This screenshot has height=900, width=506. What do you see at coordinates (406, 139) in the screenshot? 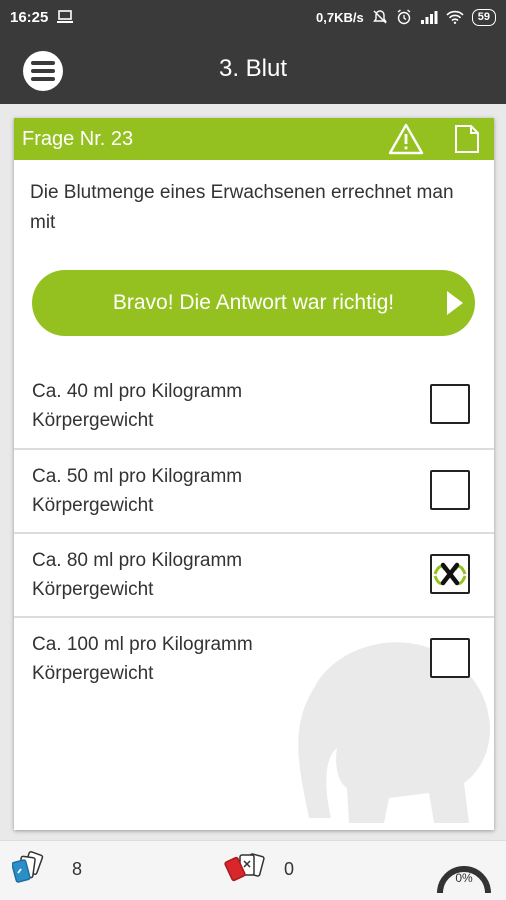
I see `warning-triangle-icon` at bounding box center [406, 139].